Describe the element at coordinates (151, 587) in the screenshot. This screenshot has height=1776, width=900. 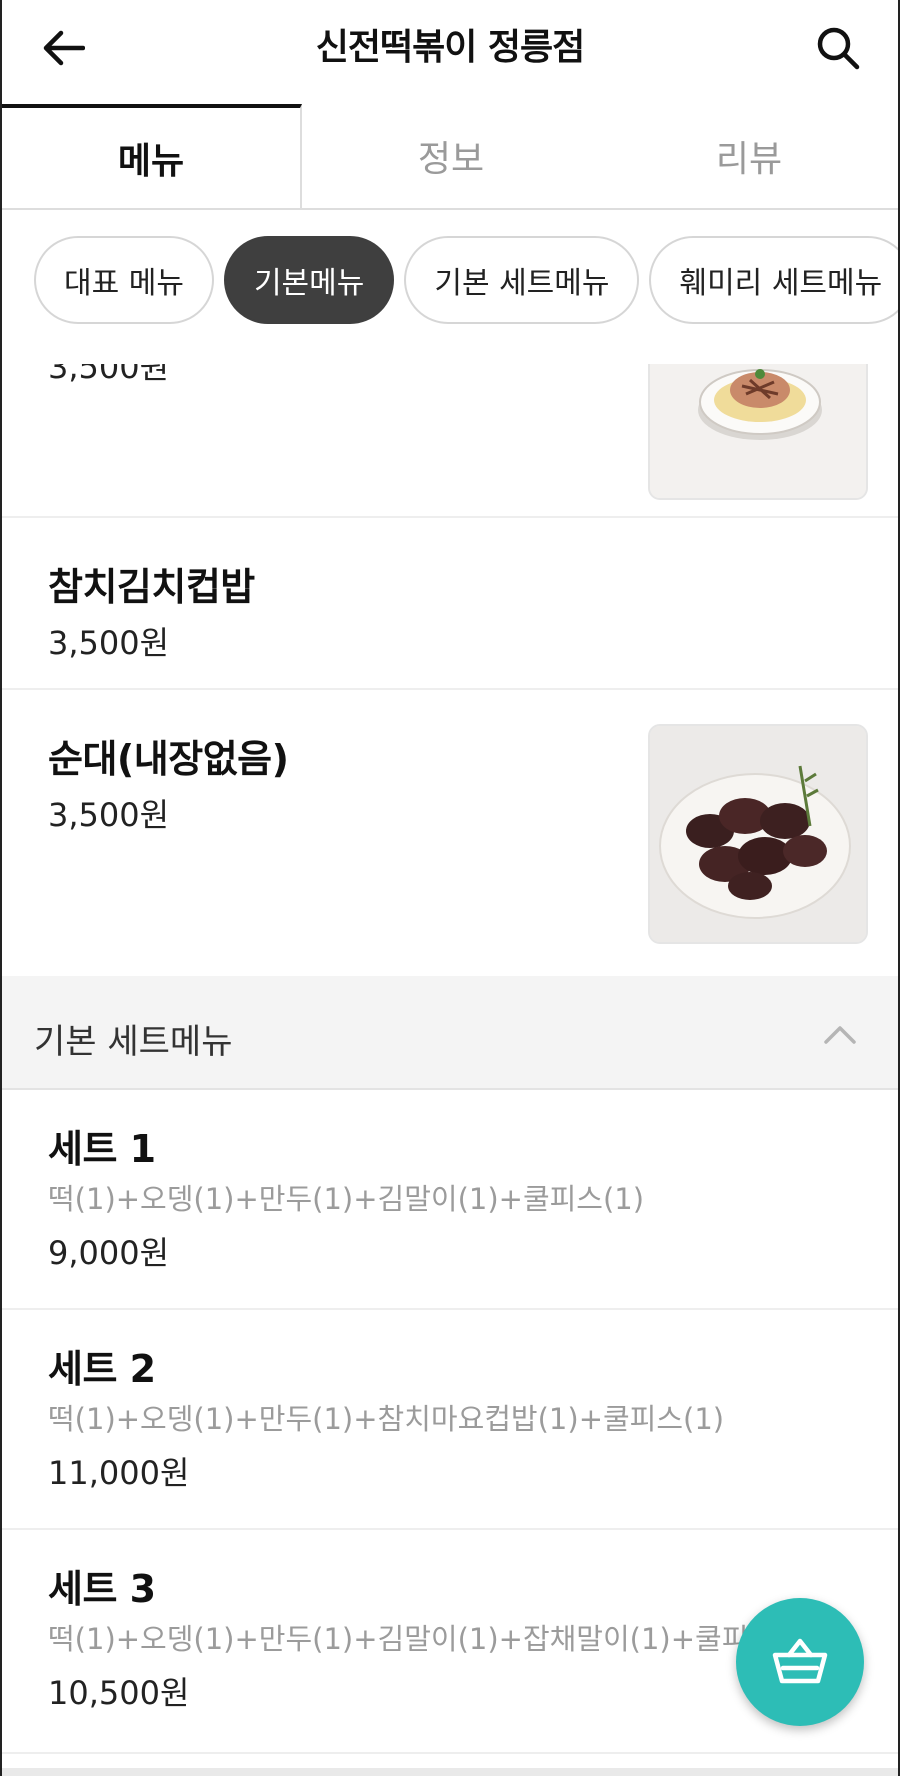
I see `item-name: 참치김치컵밥` at that location.